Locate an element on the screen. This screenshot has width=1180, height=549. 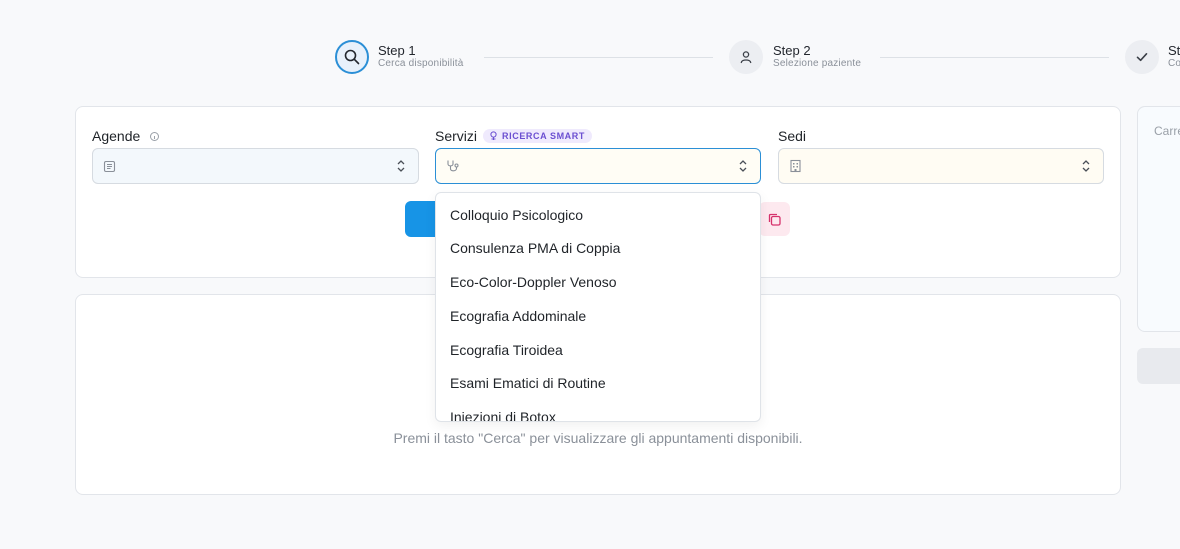
search-icon is located at coordinates (352, 57).